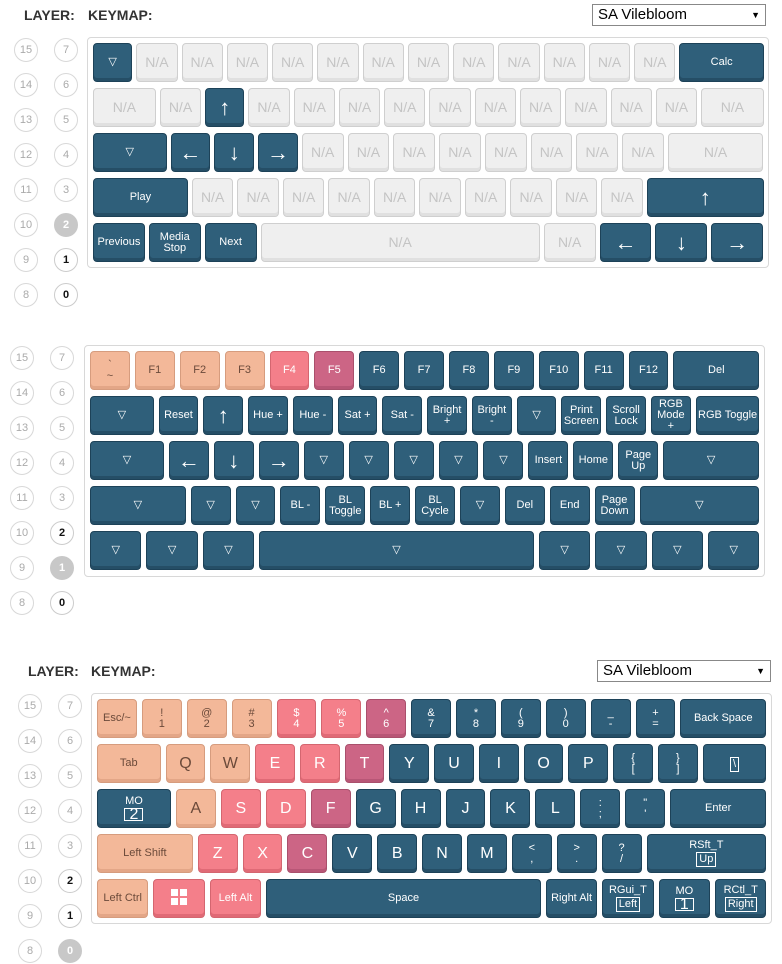 The width and height of the screenshot is (782, 964). I want to click on key-f3: F3, so click(244, 370).